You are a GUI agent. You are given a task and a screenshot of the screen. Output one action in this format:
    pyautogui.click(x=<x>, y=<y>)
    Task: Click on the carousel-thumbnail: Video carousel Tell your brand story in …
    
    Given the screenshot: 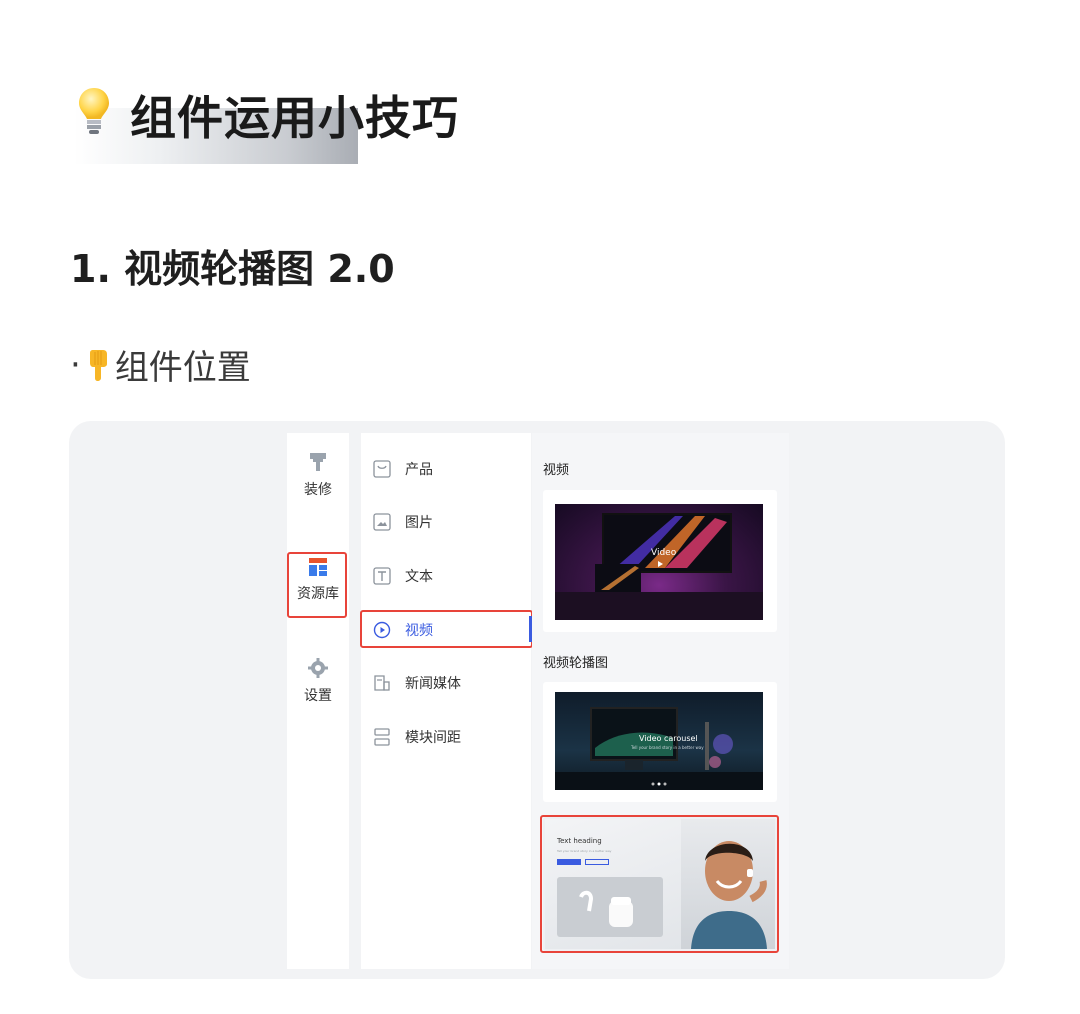 What is the action you would take?
    pyautogui.click(x=659, y=741)
    